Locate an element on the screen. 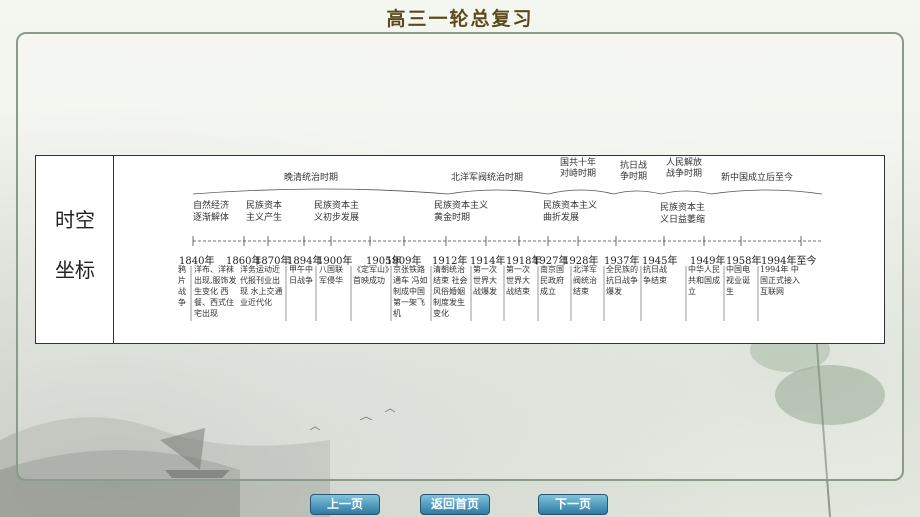 This screenshot has width=920, height=517. home-button: 返回首页 is located at coordinates (455, 504).